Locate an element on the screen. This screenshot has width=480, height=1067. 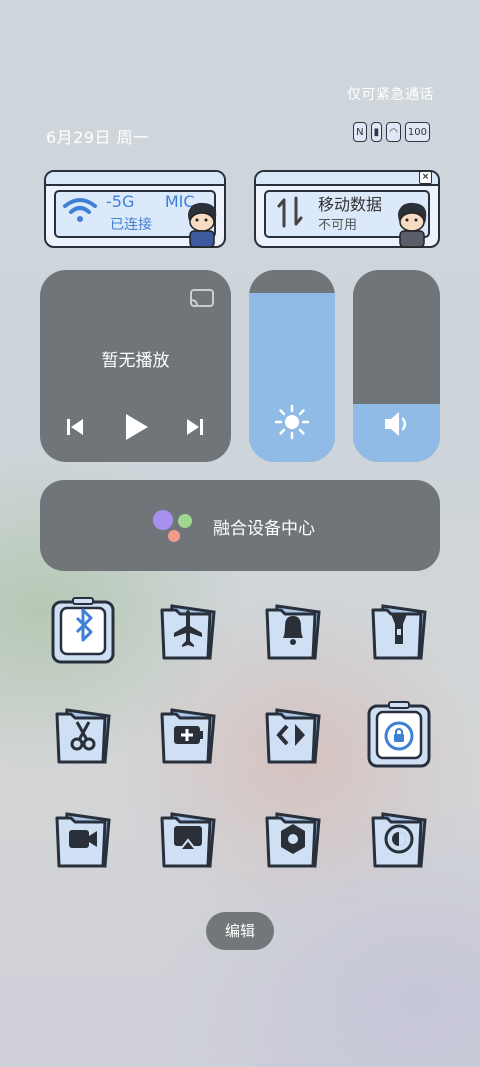
edit-button: 编辑 is located at coordinates (240, 931).